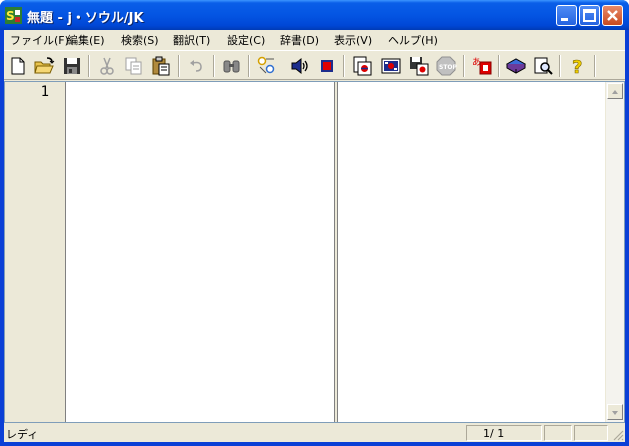 The height and width of the screenshot is (446, 629). I want to click on menu-help: ヘルプ(H), so click(413, 40).